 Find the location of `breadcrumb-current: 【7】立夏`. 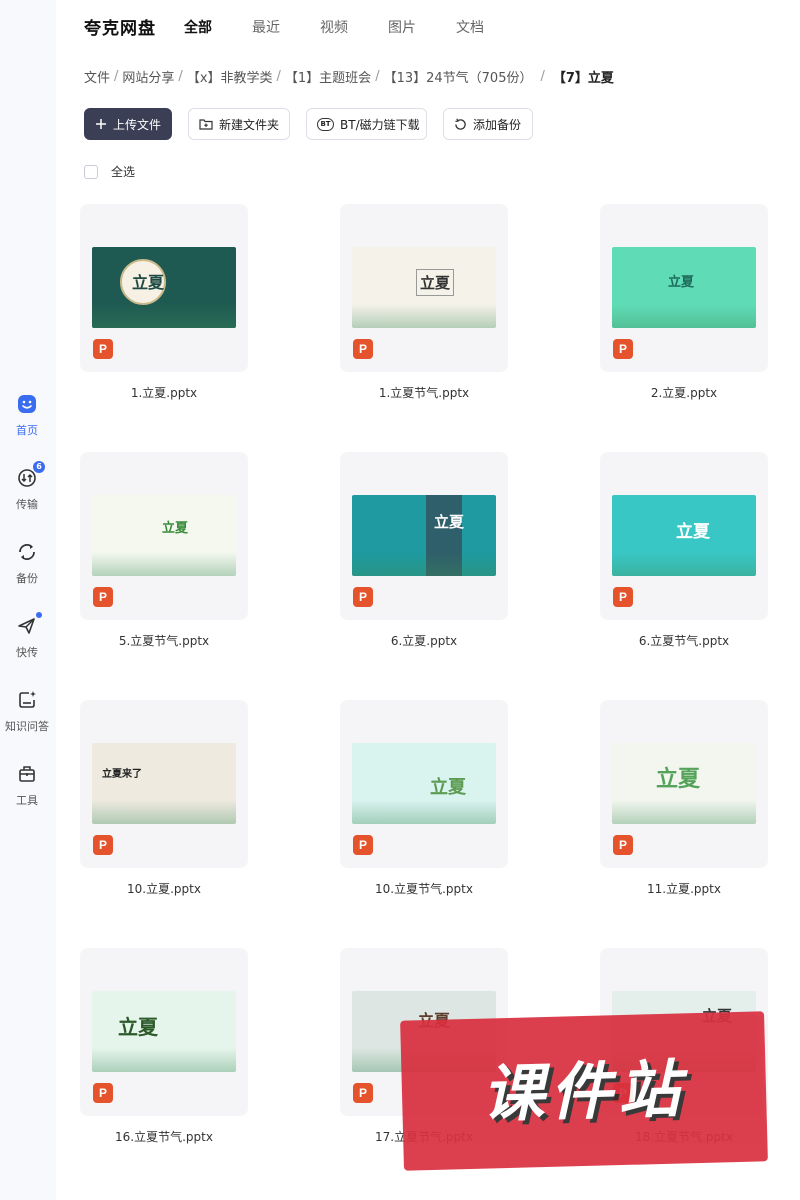

breadcrumb-current: 【7】立夏 is located at coordinates (583, 78).